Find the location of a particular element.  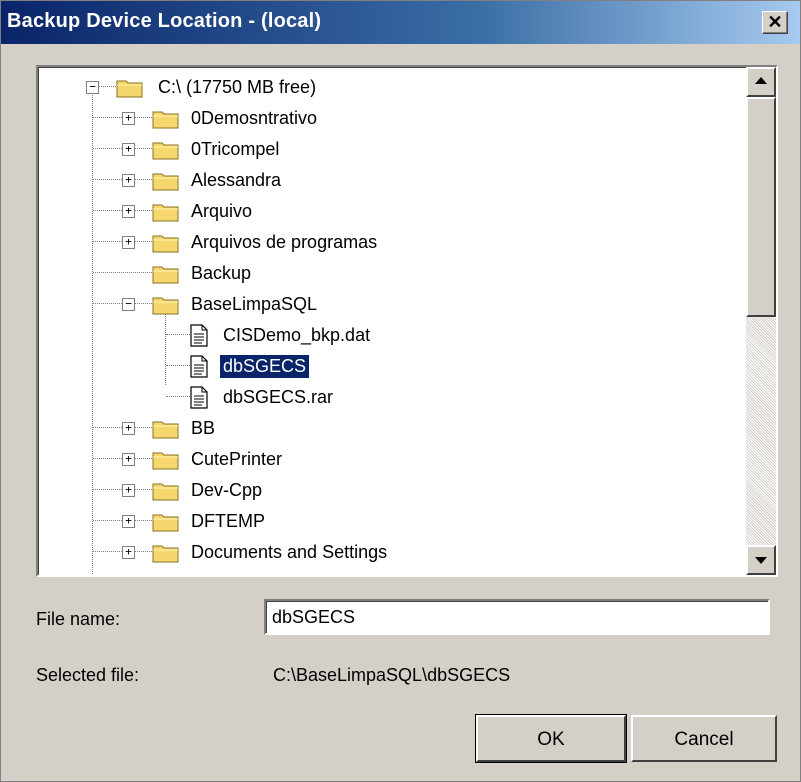

tree-folder-item: + CutePrinter is located at coordinates (390, 459).